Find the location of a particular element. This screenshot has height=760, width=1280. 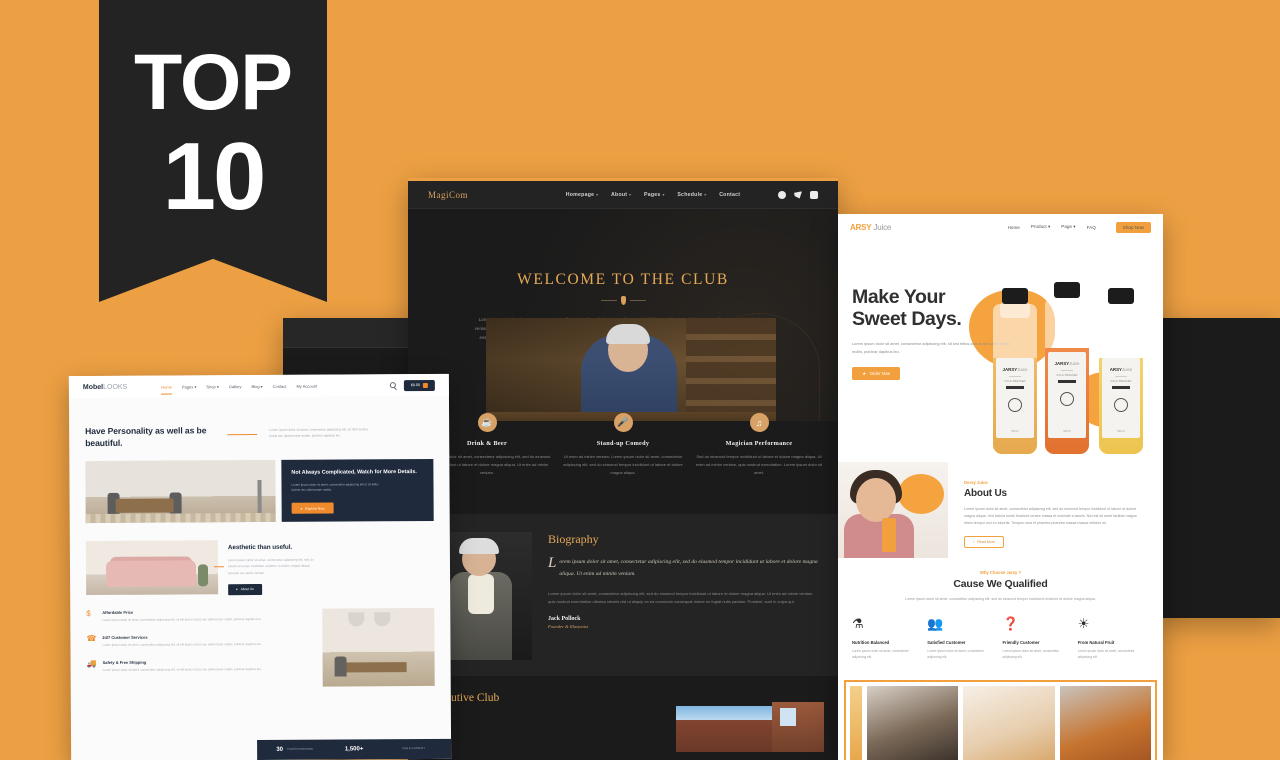

club-nav-item-homepage: Homepage ▾ is located at coordinates (582, 195).